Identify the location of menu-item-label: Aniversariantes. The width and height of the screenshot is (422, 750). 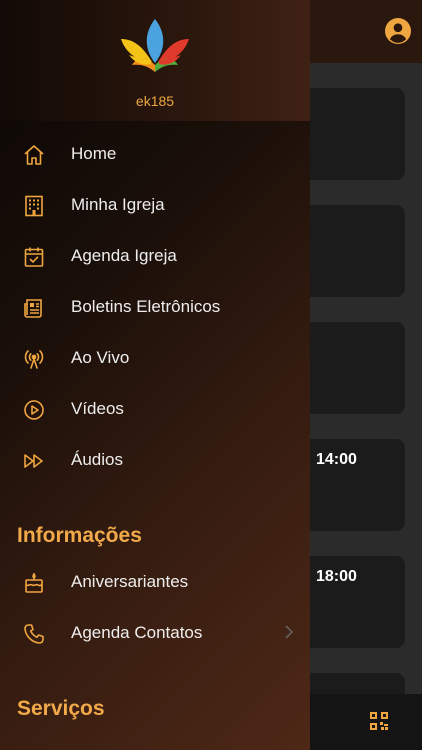
(130, 581).